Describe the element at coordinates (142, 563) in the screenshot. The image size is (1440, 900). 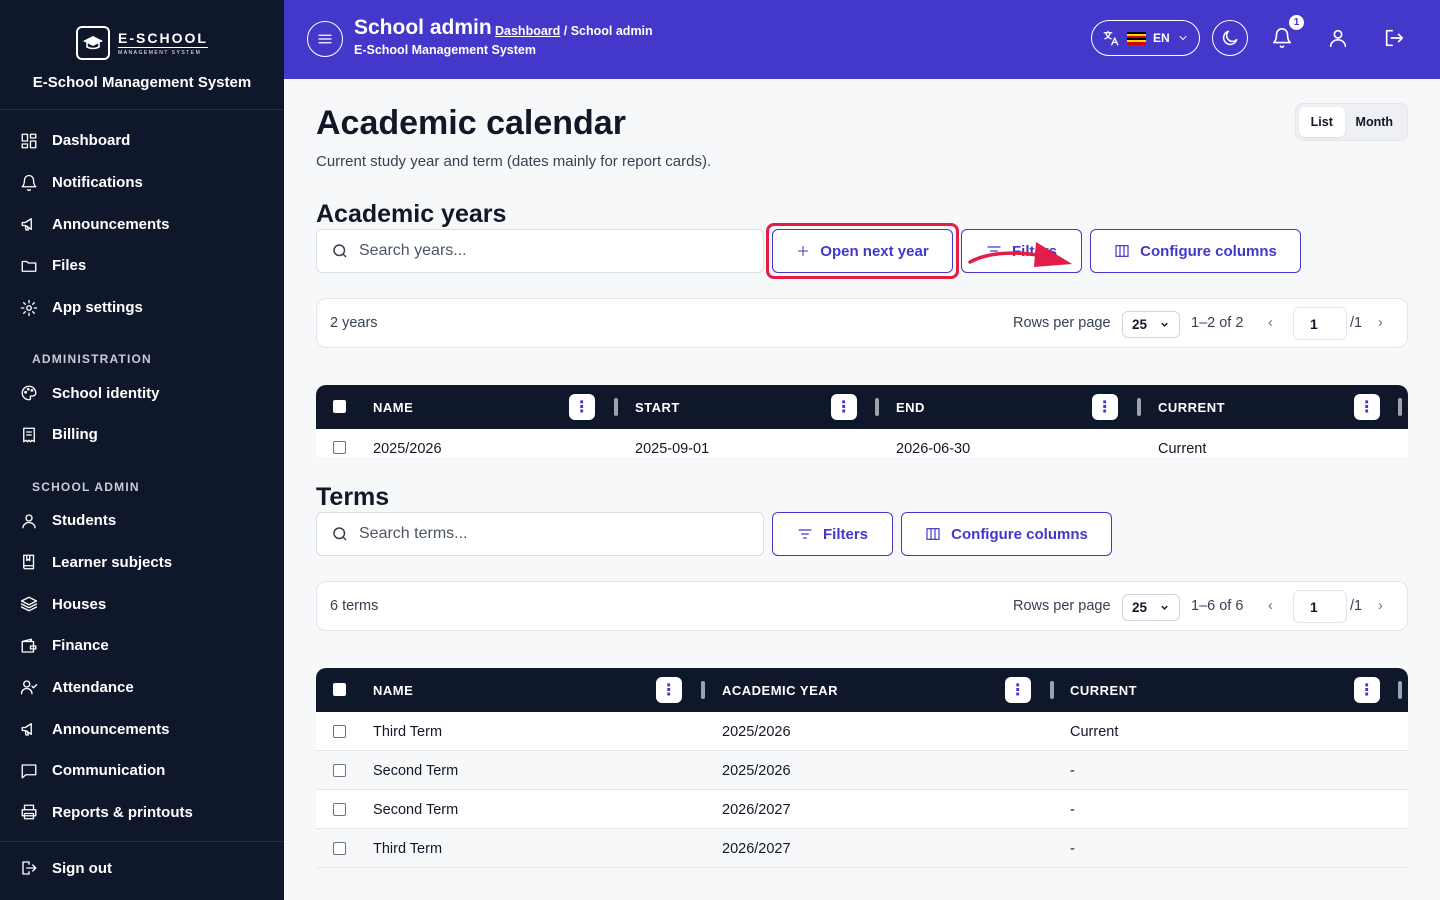
I see `sidebar-item-learner-subjects: Learner subjects` at that location.